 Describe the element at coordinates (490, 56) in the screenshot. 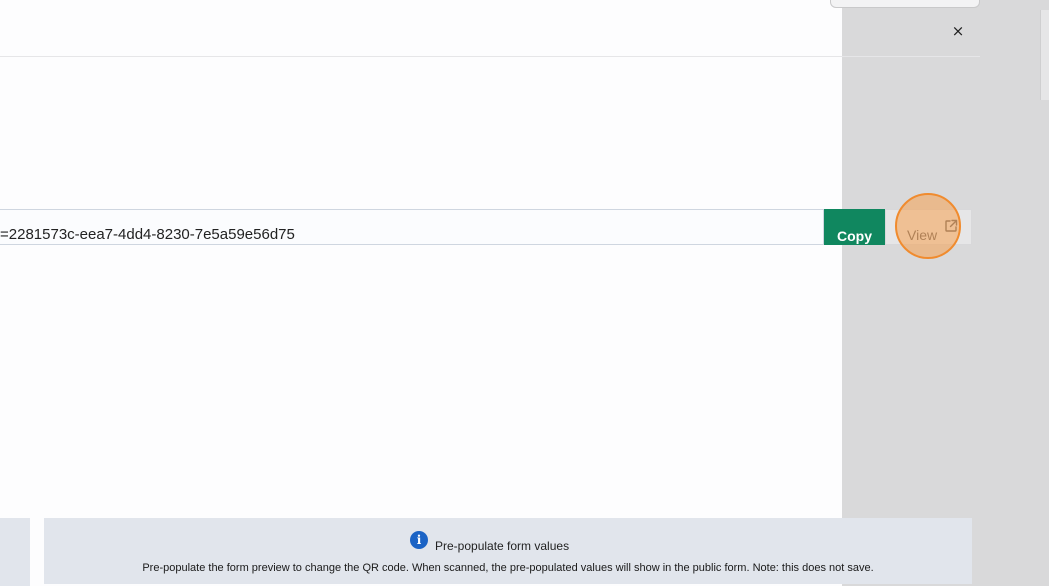

I see `modal-header-divider` at that location.